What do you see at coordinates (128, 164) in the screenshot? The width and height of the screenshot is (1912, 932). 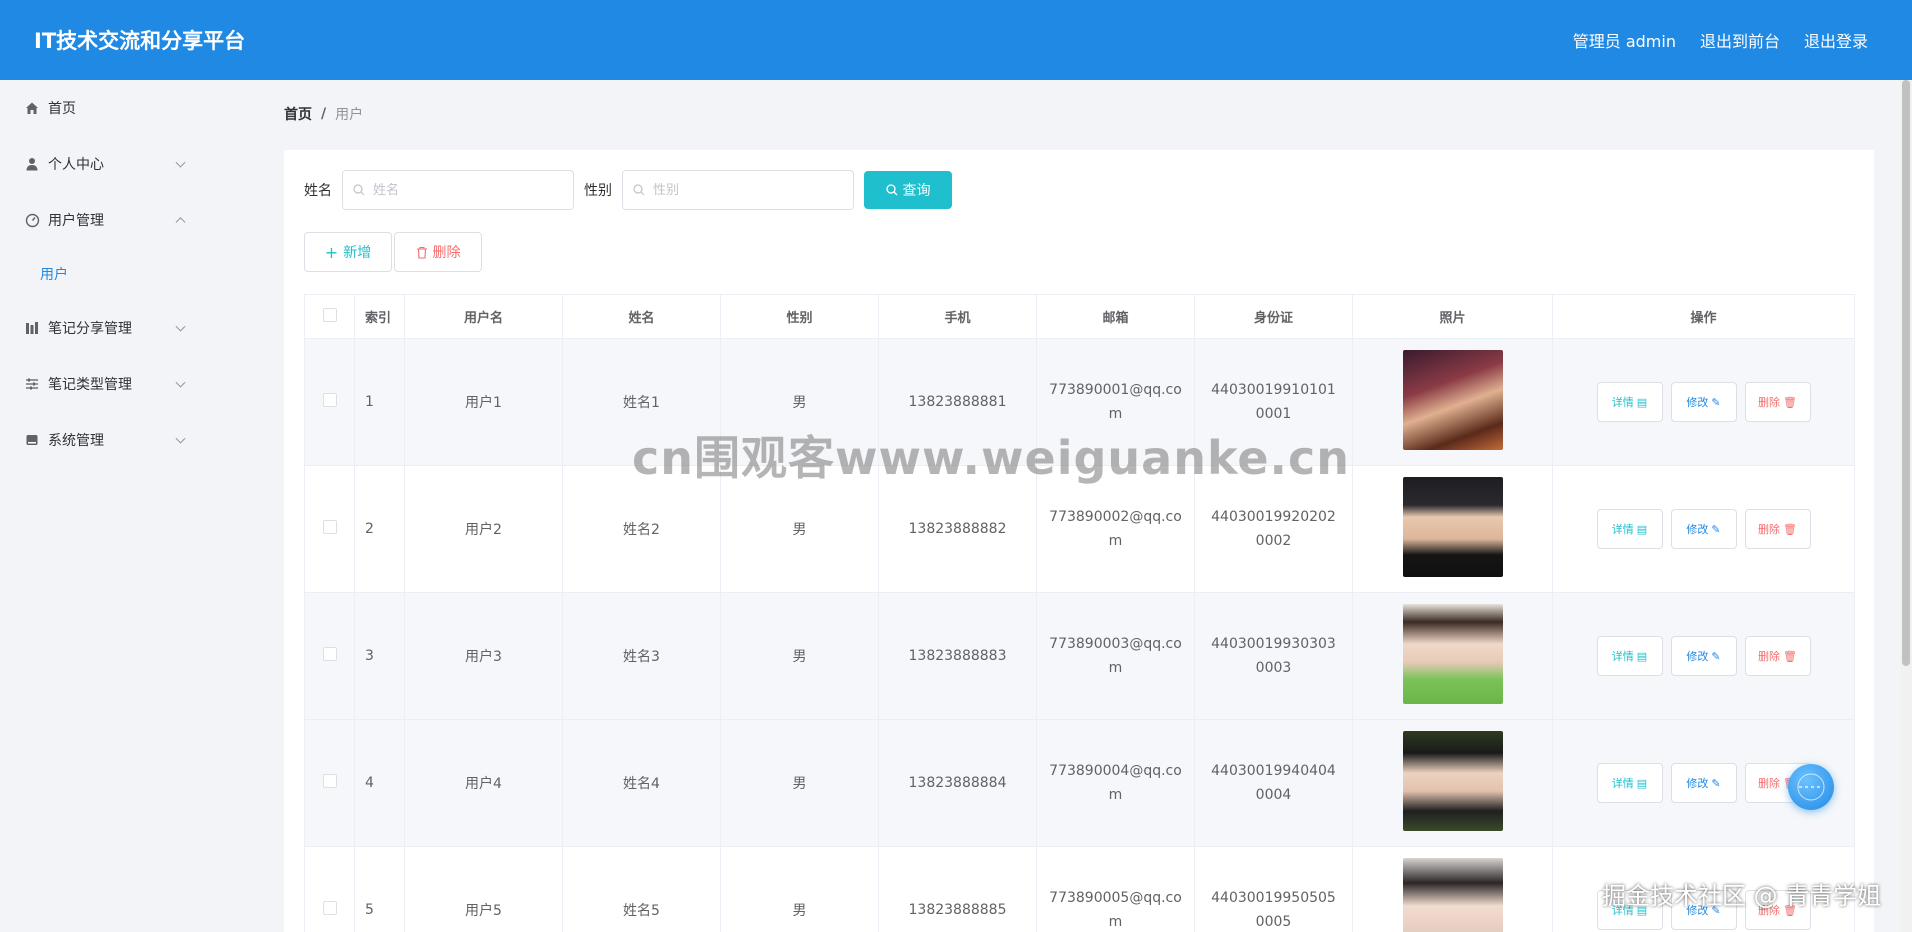 I see `sidebar-item-personal-center: 个人中心` at bounding box center [128, 164].